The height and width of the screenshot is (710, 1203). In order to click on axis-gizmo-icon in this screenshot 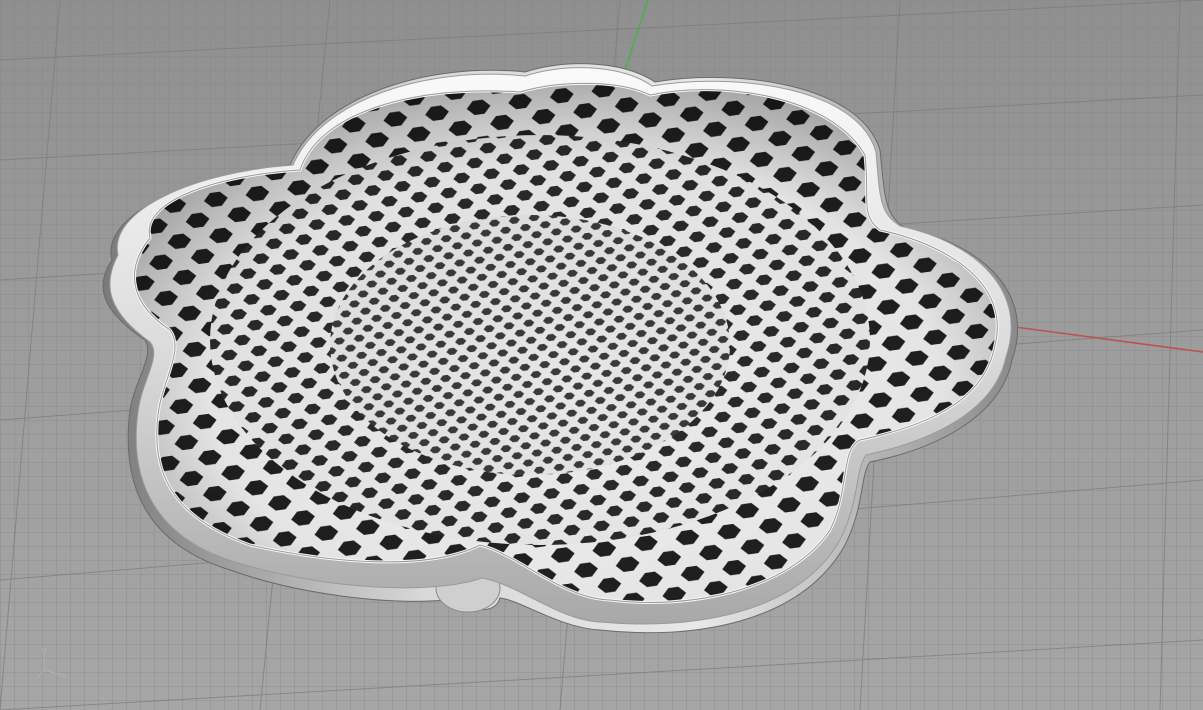, I will do `click(51, 664)`.